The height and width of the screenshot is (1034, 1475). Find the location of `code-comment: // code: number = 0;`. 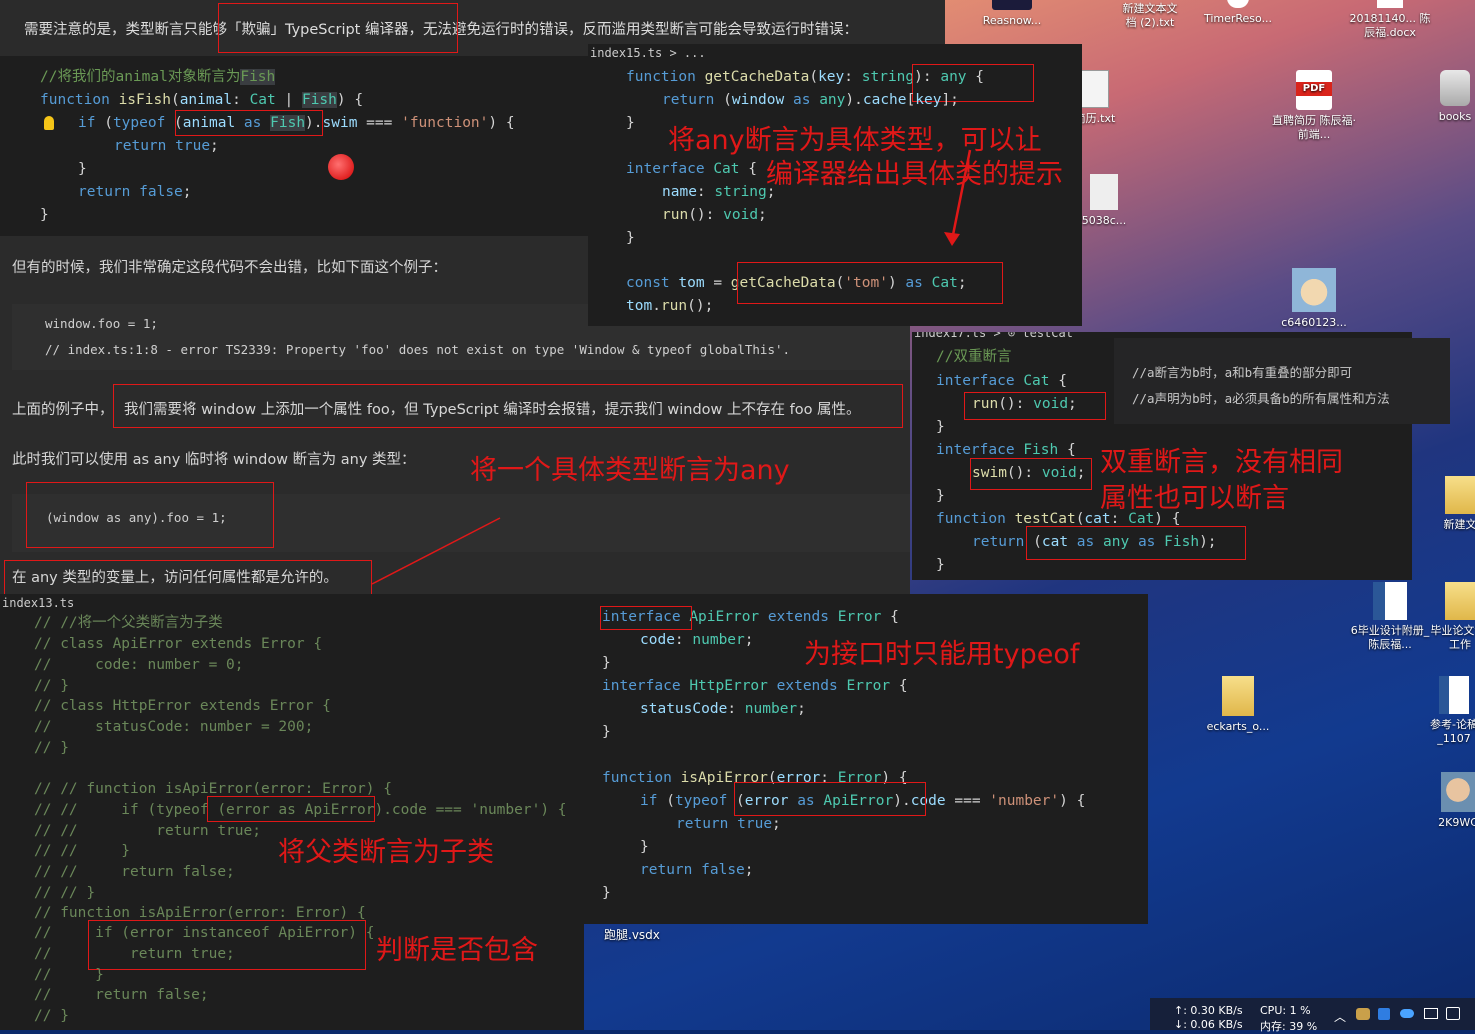

code-comment: // code: number = 0; is located at coordinates (139, 665).